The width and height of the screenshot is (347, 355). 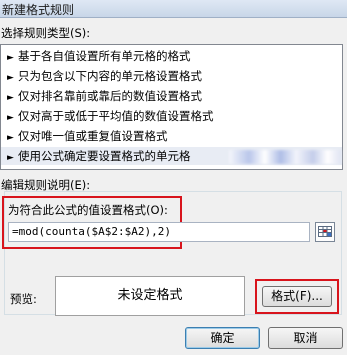 What do you see at coordinates (305, 338) in the screenshot?
I see `cancel-button: 取消` at bounding box center [305, 338].